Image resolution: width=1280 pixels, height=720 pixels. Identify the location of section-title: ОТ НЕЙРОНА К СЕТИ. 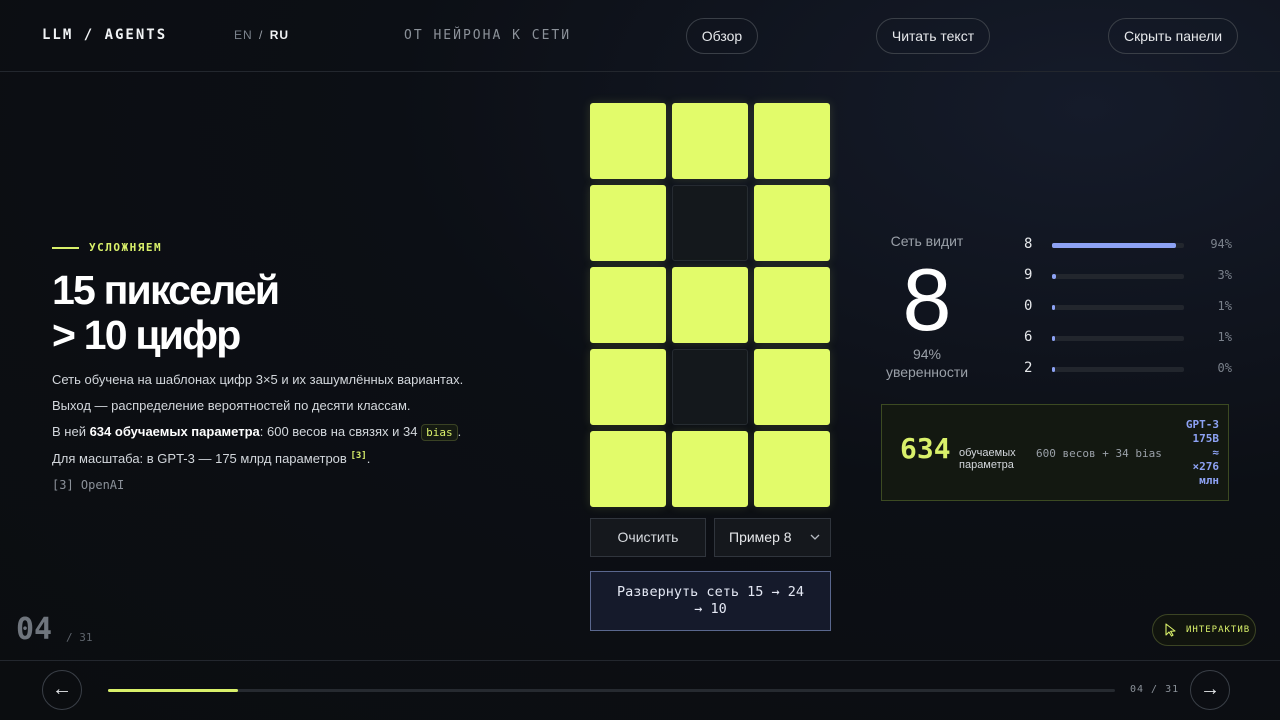
(488, 35).